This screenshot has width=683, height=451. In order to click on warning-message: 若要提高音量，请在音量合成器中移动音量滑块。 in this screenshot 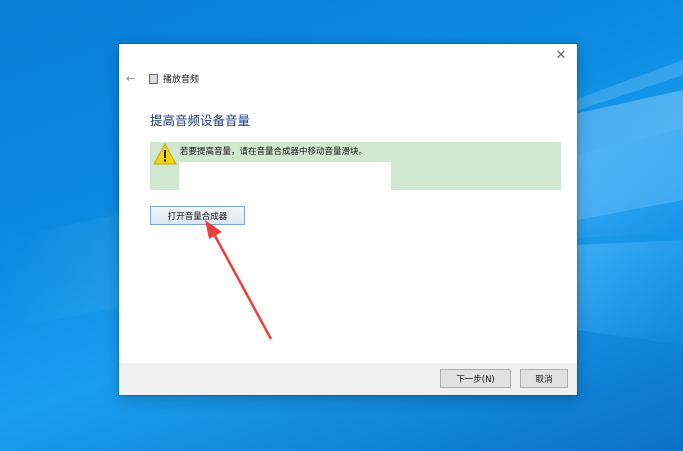, I will do `click(355, 166)`.